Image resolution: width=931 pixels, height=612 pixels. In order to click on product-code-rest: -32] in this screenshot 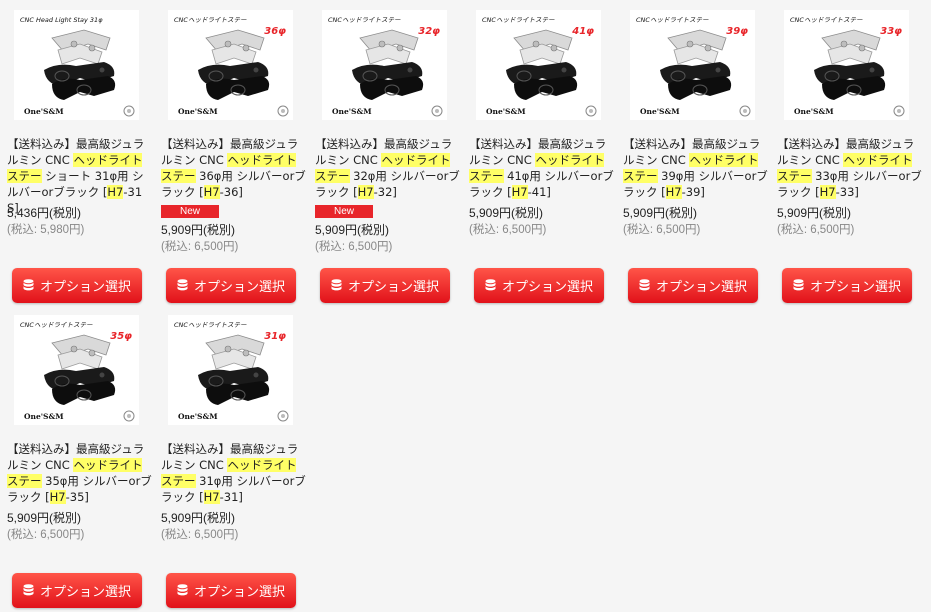, I will do `click(385, 192)`.